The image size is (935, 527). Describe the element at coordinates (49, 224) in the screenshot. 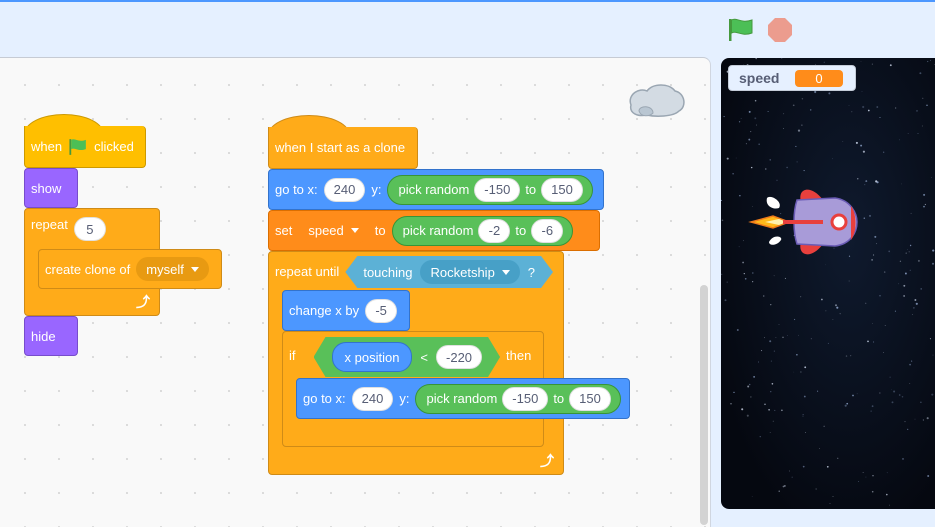

I see `repeat-label: repeat` at that location.